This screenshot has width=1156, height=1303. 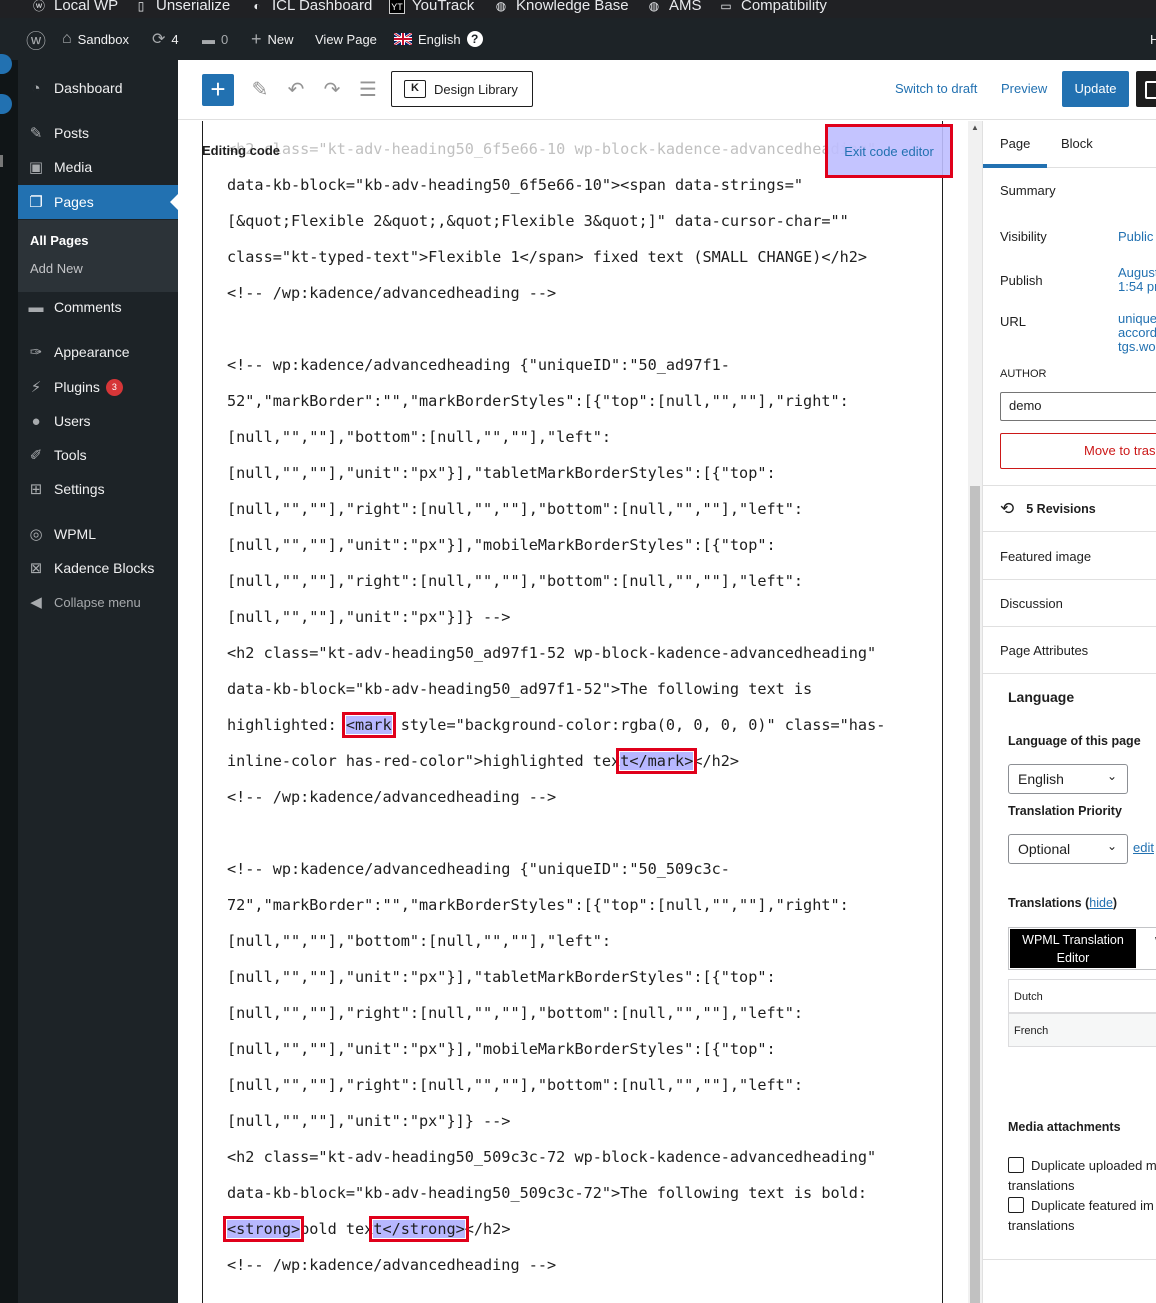 I want to click on undo-icon: ↶, so click(x=296, y=90).